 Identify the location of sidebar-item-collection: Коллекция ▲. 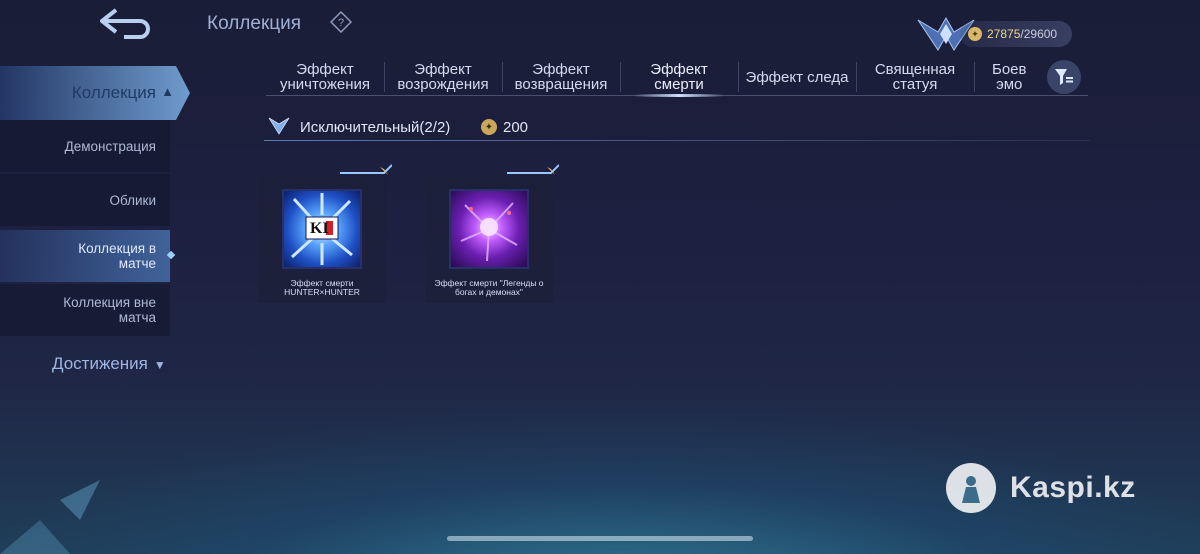
(95, 93).